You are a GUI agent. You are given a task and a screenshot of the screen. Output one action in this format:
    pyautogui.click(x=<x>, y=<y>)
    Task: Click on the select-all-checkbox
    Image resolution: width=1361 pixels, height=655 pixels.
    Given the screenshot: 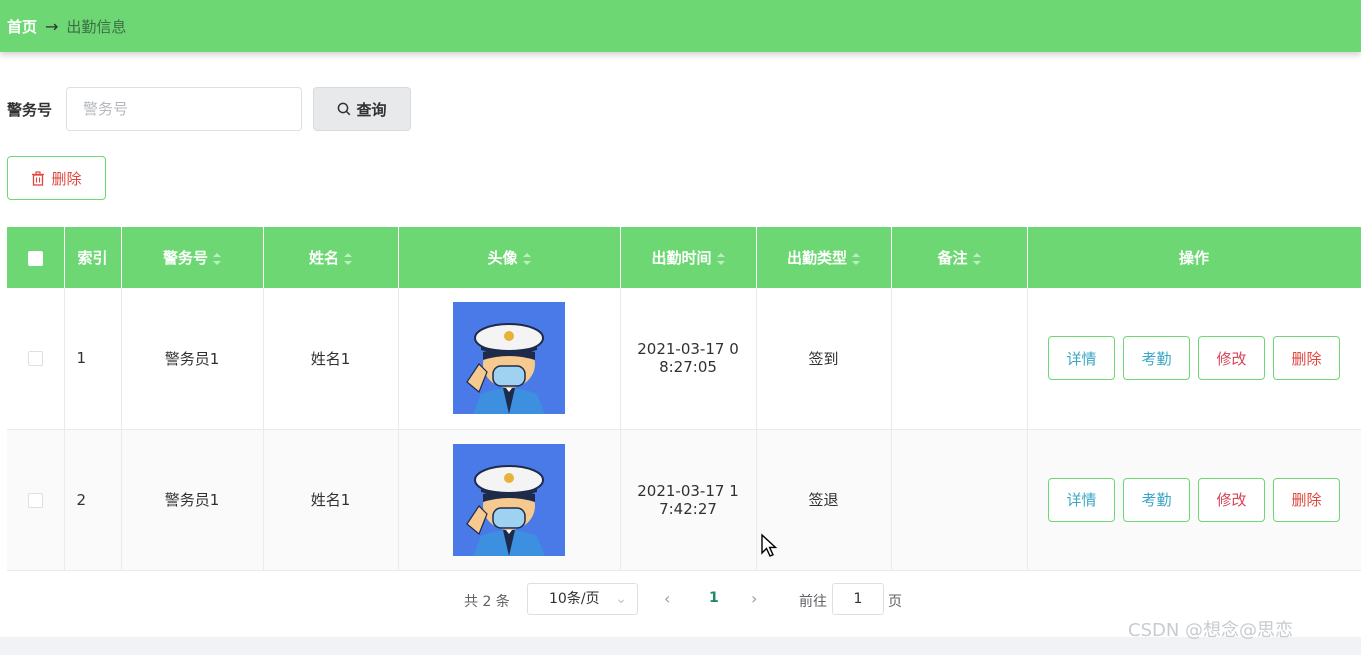 What is the action you would take?
    pyautogui.click(x=35, y=258)
    